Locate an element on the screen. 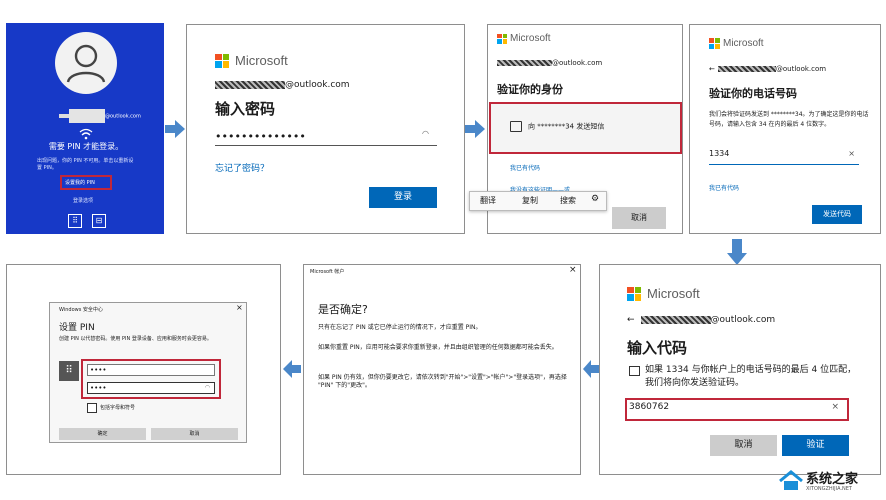  code-description: 如果 1334 与你帐户上的电话号码的最后 4 位匹配，我们将向你发送验证码。 is located at coordinates (744, 377).